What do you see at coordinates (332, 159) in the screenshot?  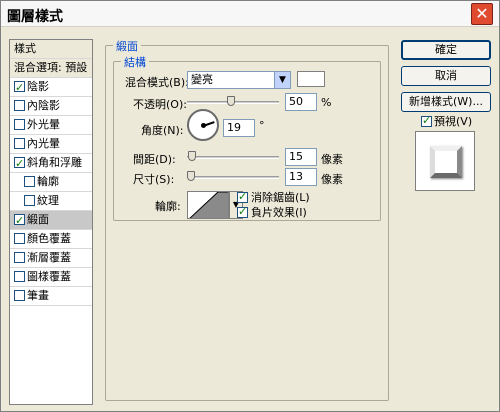 I see `distance-unit: 像素` at bounding box center [332, 159].